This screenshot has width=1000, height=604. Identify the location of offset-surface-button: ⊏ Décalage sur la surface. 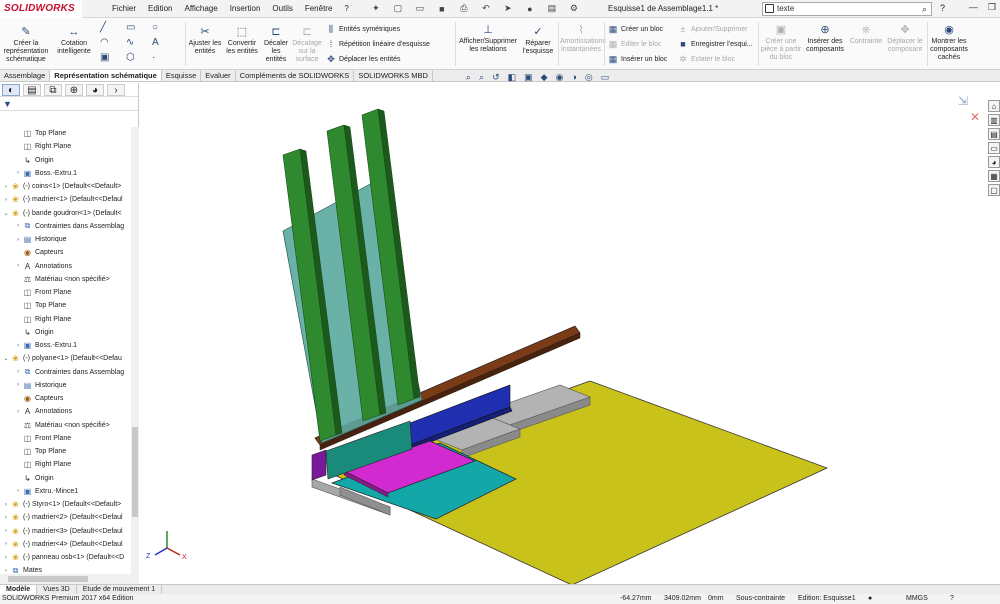
(307, 45).